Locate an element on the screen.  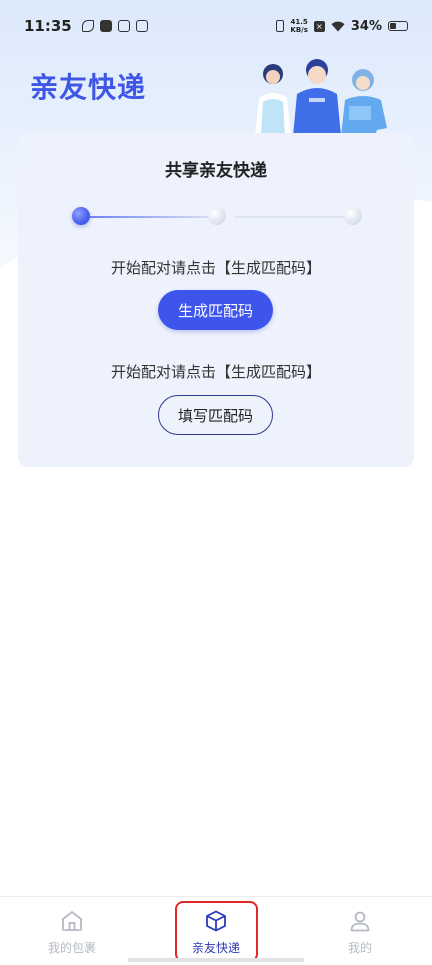
fill-code-button: 填写匹配码 is located at coordinates (215, 415).